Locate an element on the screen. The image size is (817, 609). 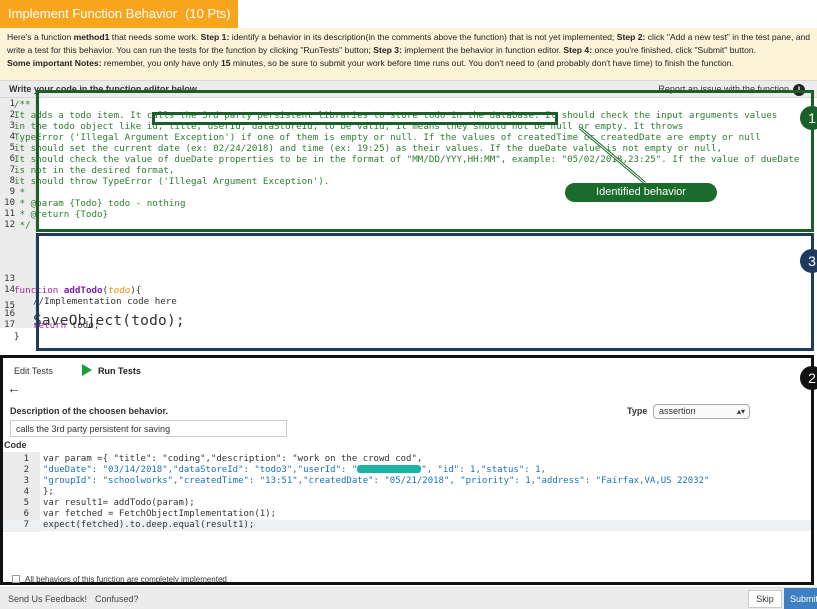
run-tests-label: Run Tests is located at coordinates (119, 371).